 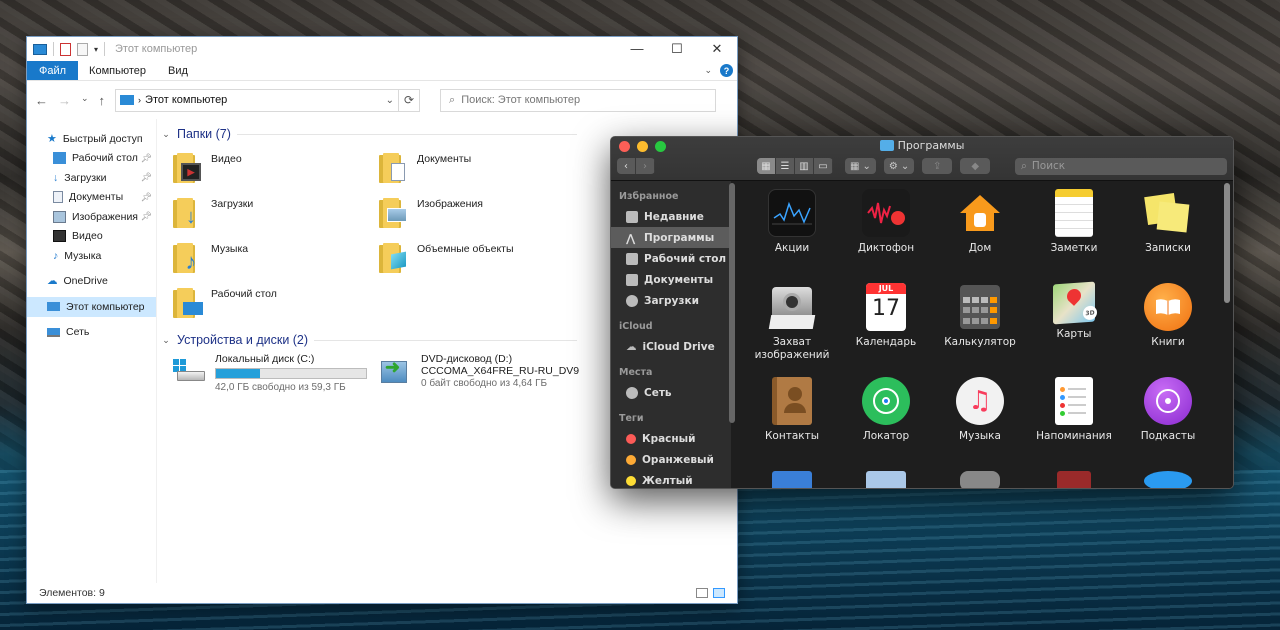 I want to click on sidebar-item-label: Загрузки, so click(x=85, y=177).